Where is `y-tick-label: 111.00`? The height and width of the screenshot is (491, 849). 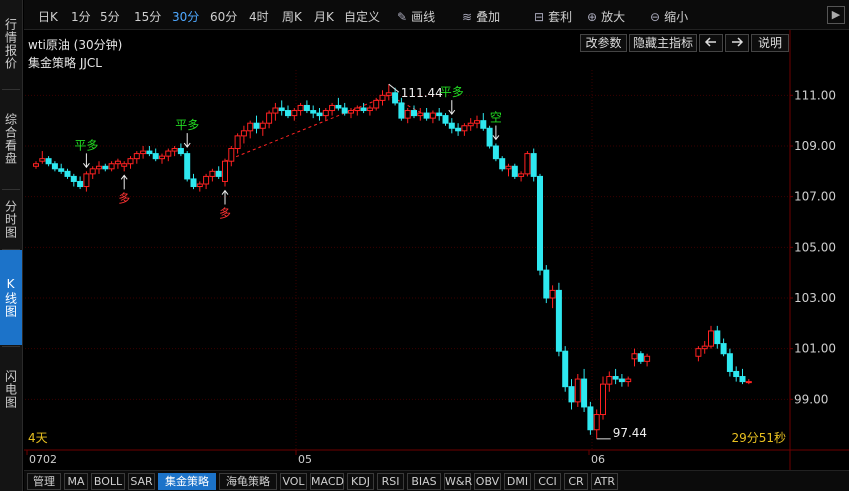
y-tick-label: 111.00 is located at coordinates (815, 95).